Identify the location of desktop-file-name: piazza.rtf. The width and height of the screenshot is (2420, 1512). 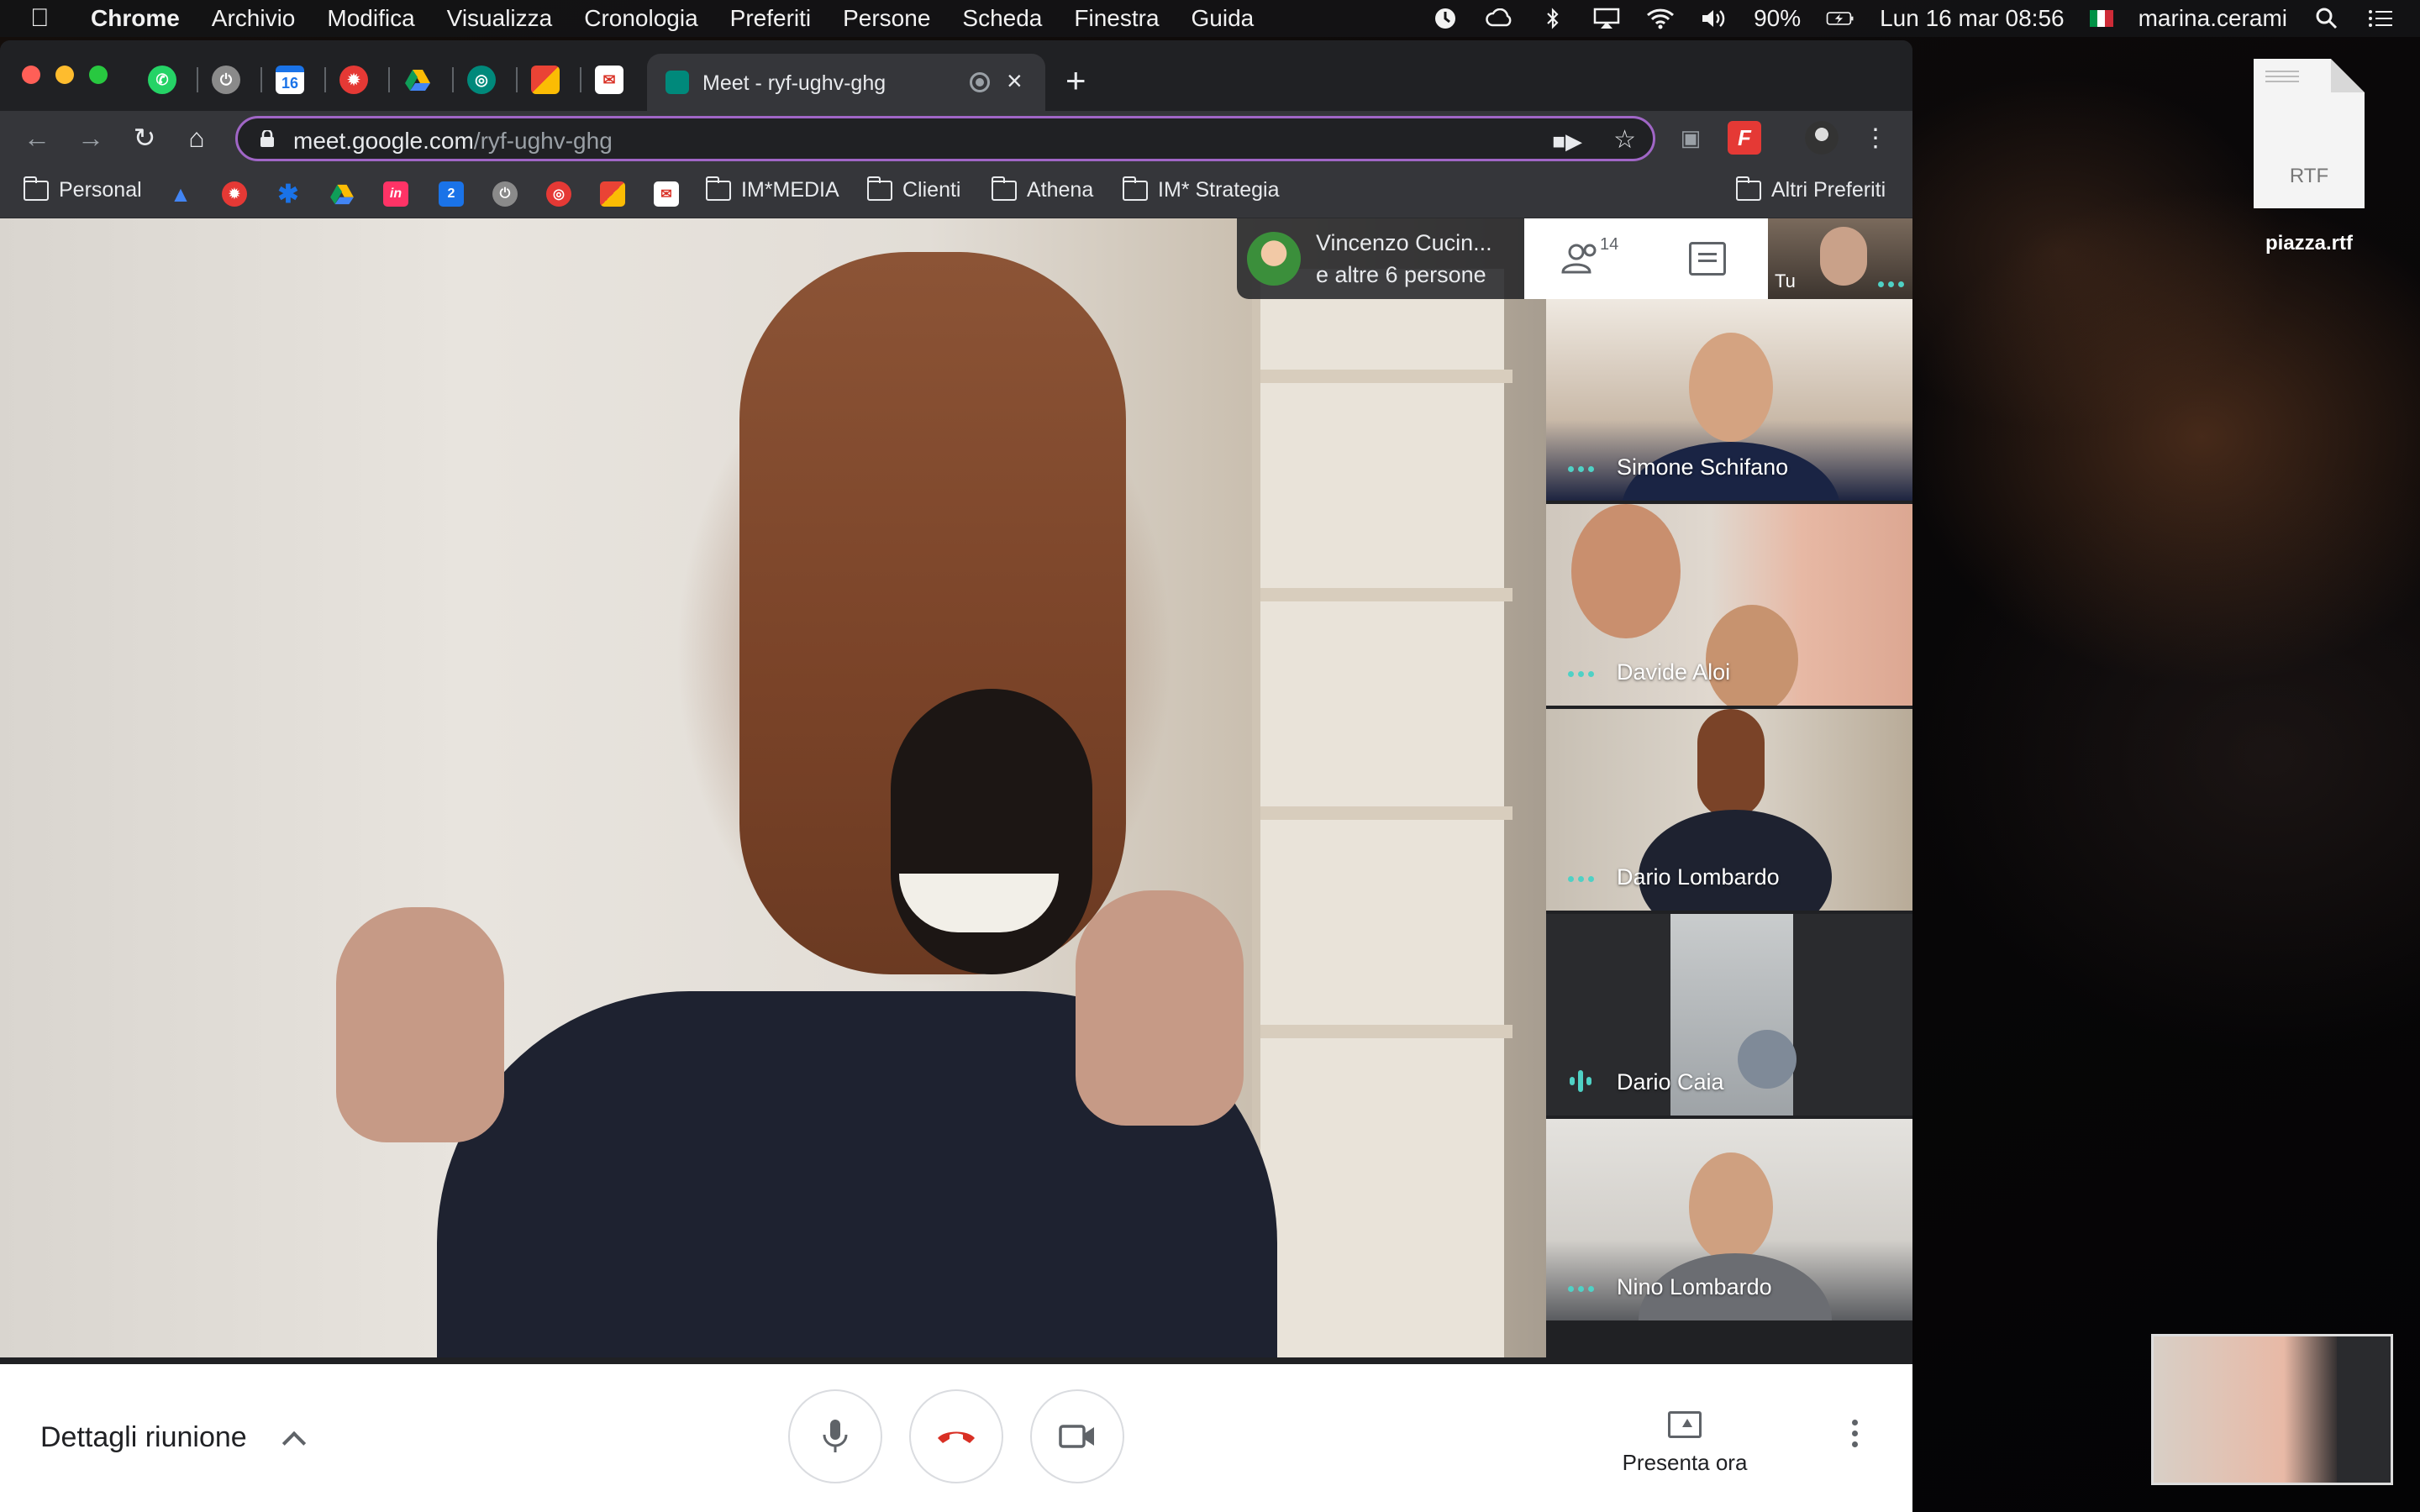
(2309, 243).